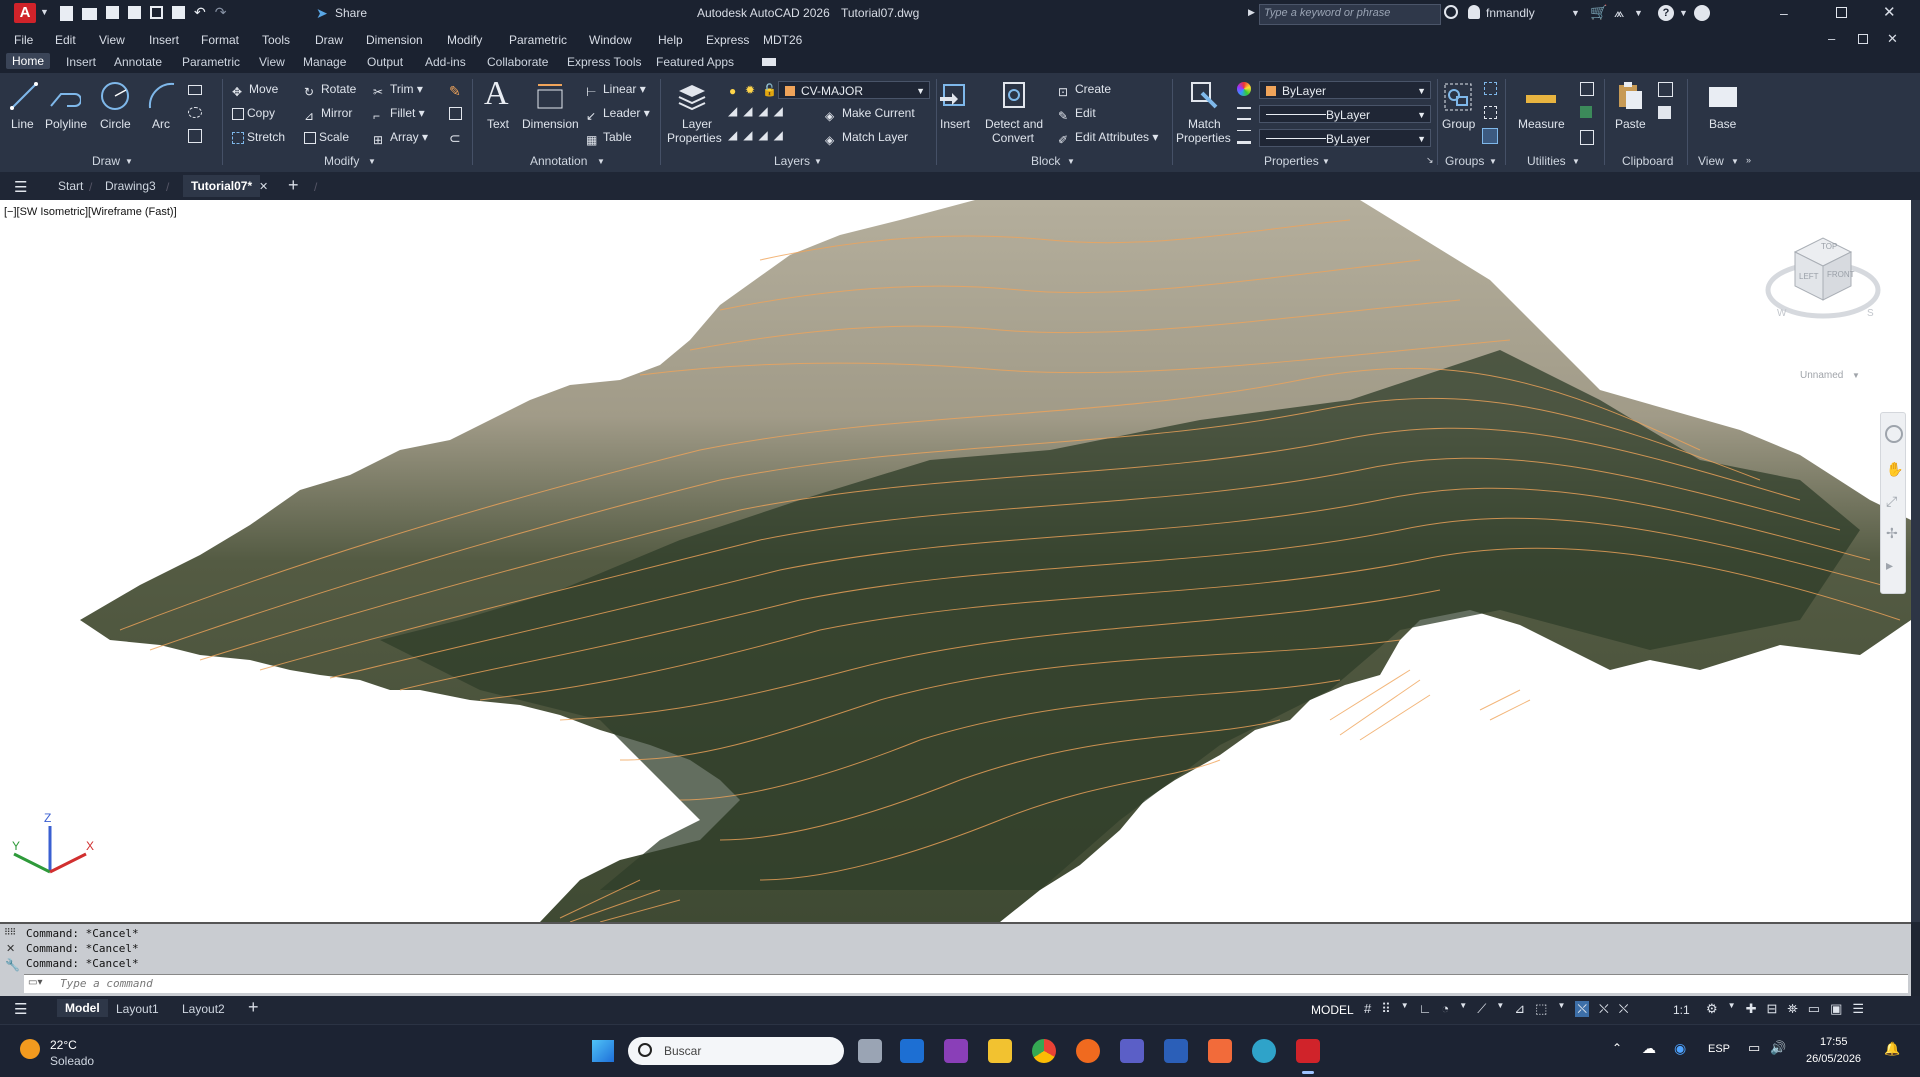 The width and height of the screenshot is (1920, 1077). I want to click on scale-button: Scale, so click(326, 137).